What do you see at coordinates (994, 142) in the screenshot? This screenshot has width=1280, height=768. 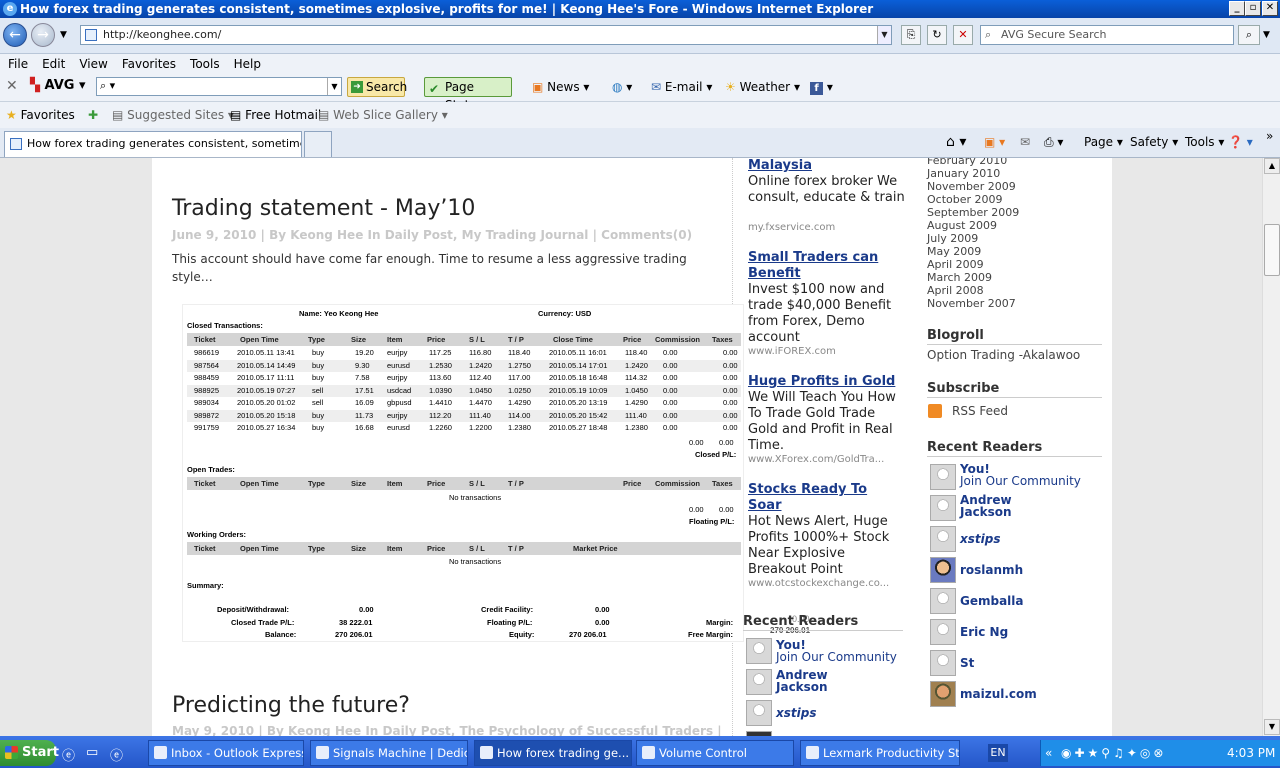 I see `feeds-icon: ▣ ▾` at bounding box center [994, 142].